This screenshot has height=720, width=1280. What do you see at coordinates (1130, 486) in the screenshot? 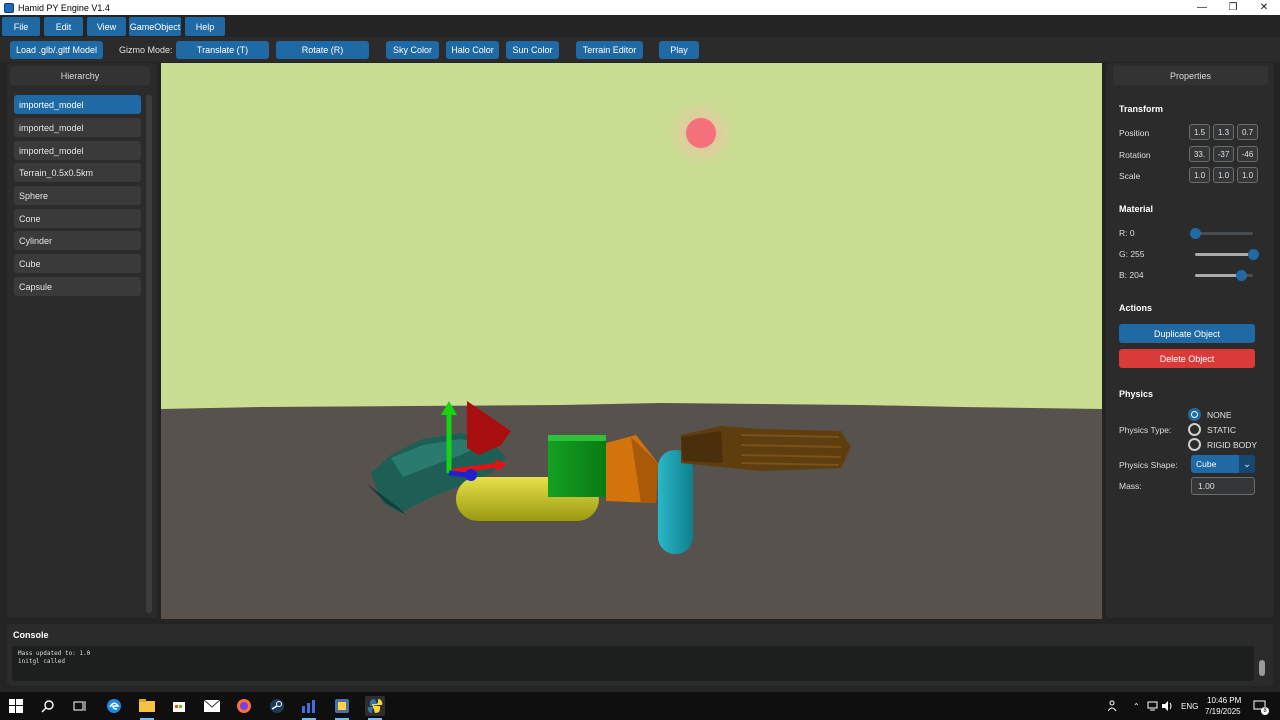
I see `mass-label: Mass:` at bounding box center [1130, 486].